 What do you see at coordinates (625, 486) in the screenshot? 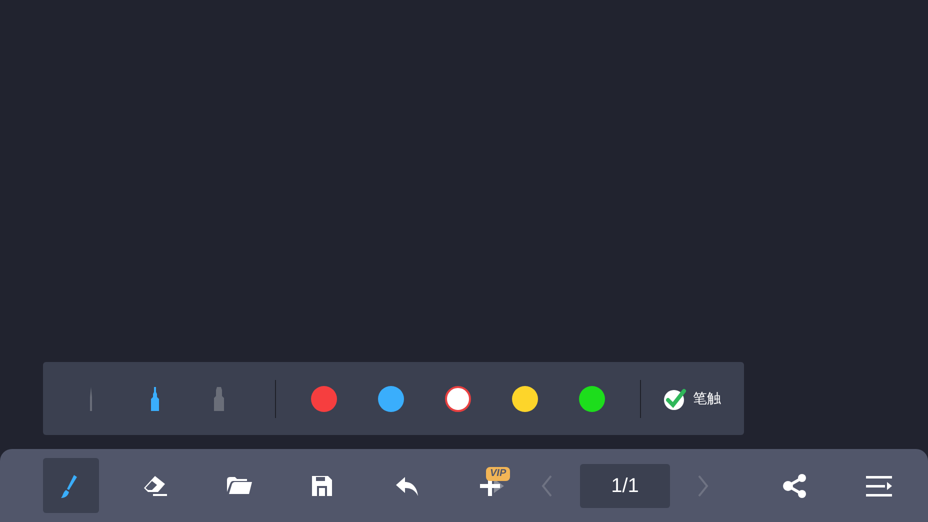
I see `page-indicator: 1/1` at bounding box center [625, 486].